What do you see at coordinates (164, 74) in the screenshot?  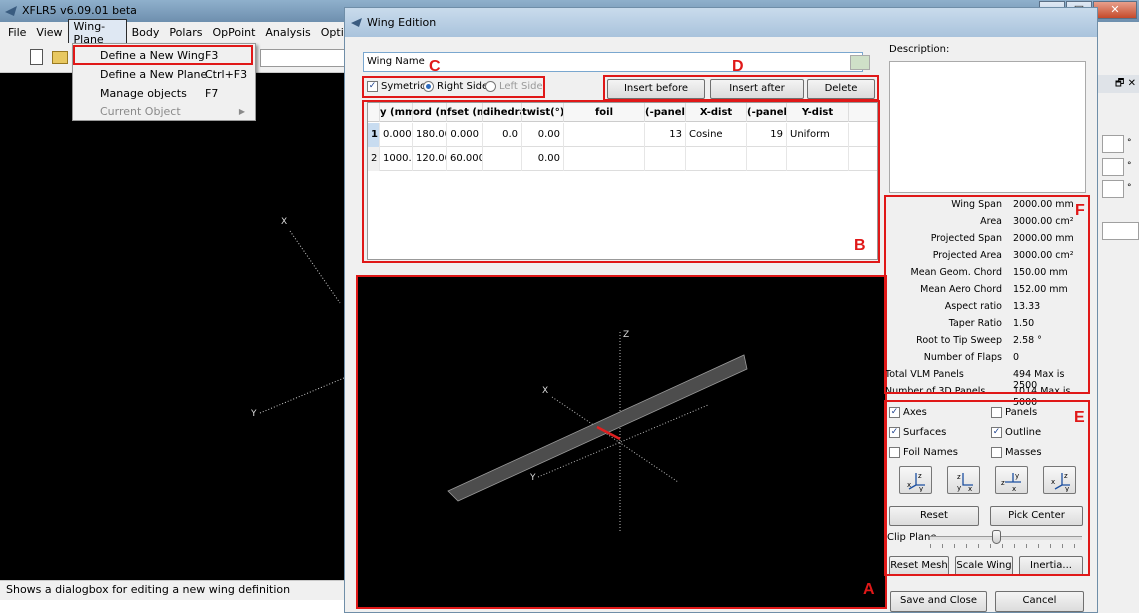 I see `menu-item-define-new-plane: Define a New Plane Ctrl+F3` at bounding box center [164, 74].